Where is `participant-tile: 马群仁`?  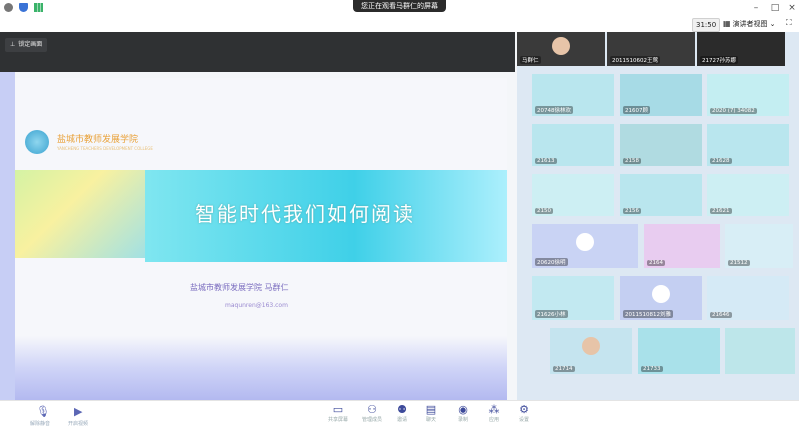 participant-tile: 马群仁 is located at coordinates (561, 49).